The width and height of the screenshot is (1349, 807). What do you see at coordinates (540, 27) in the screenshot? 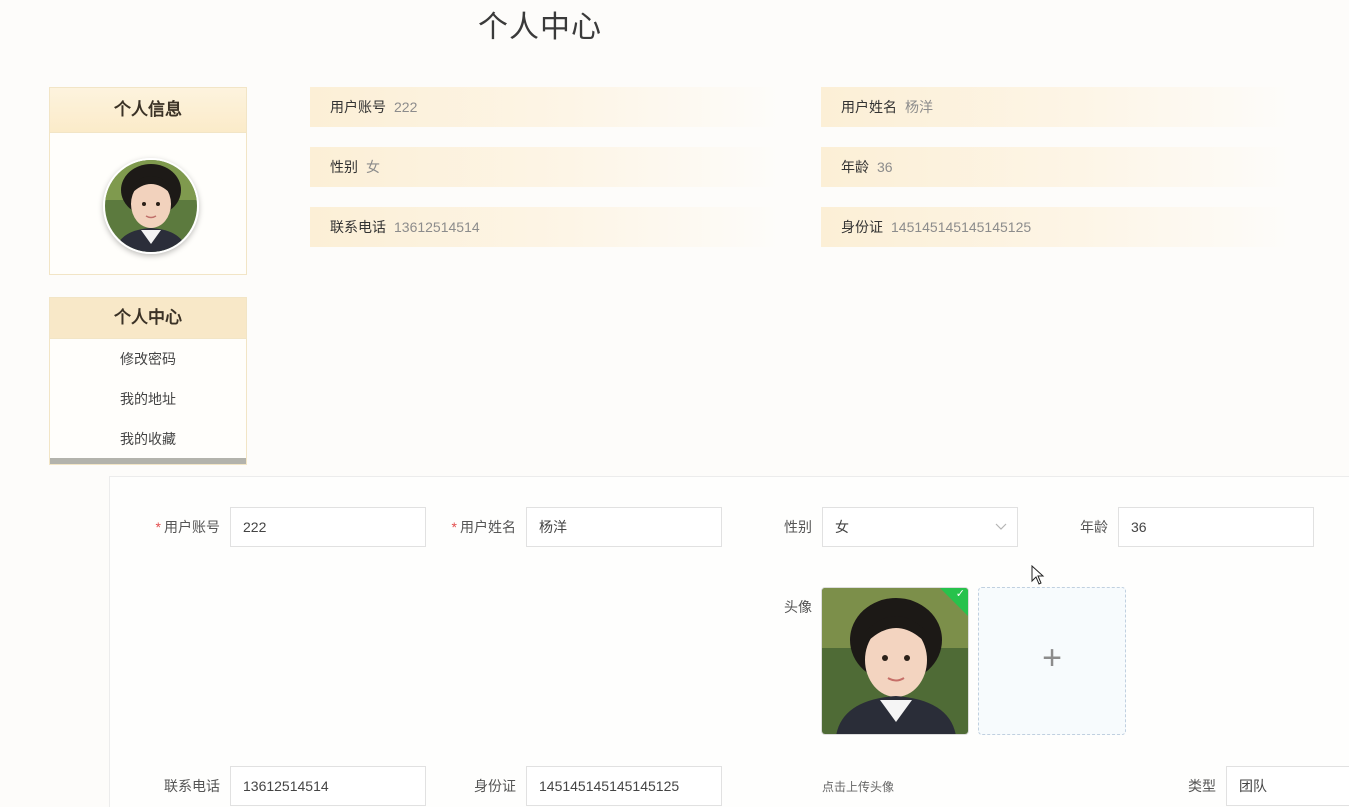
I see `page-title: 个人中心` at bounding box center [540, 27].